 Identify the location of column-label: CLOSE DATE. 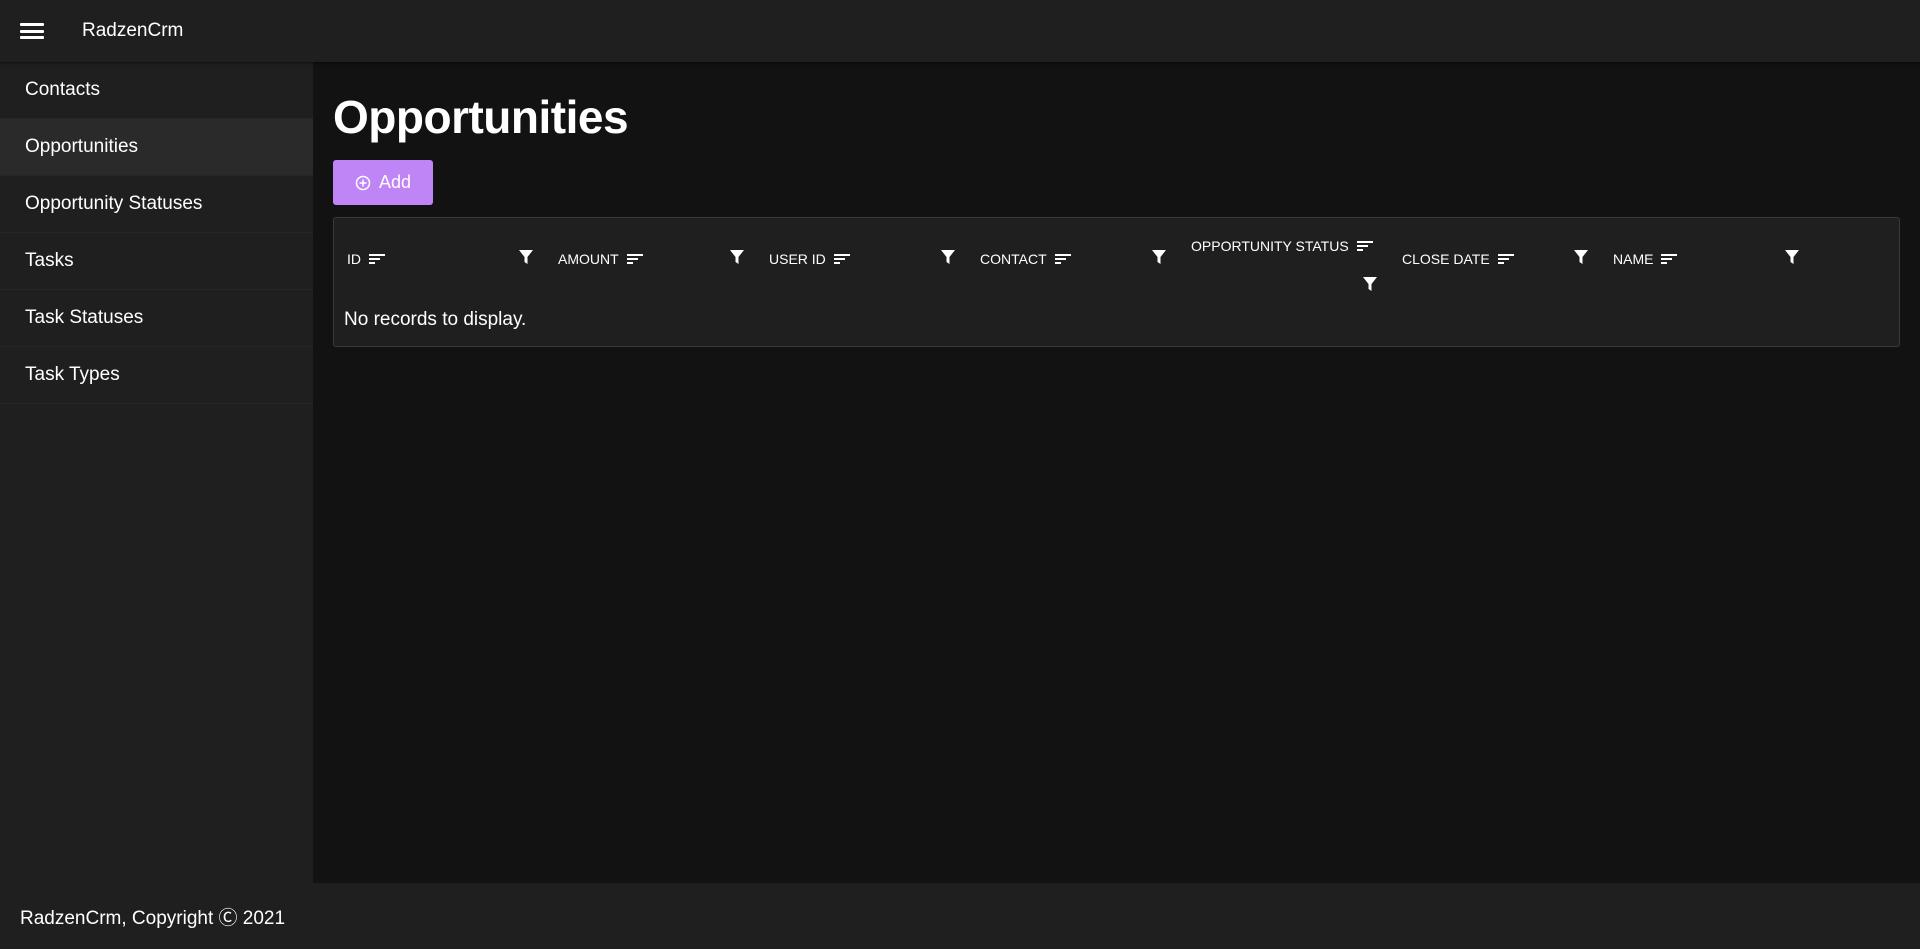
(1446, 259).